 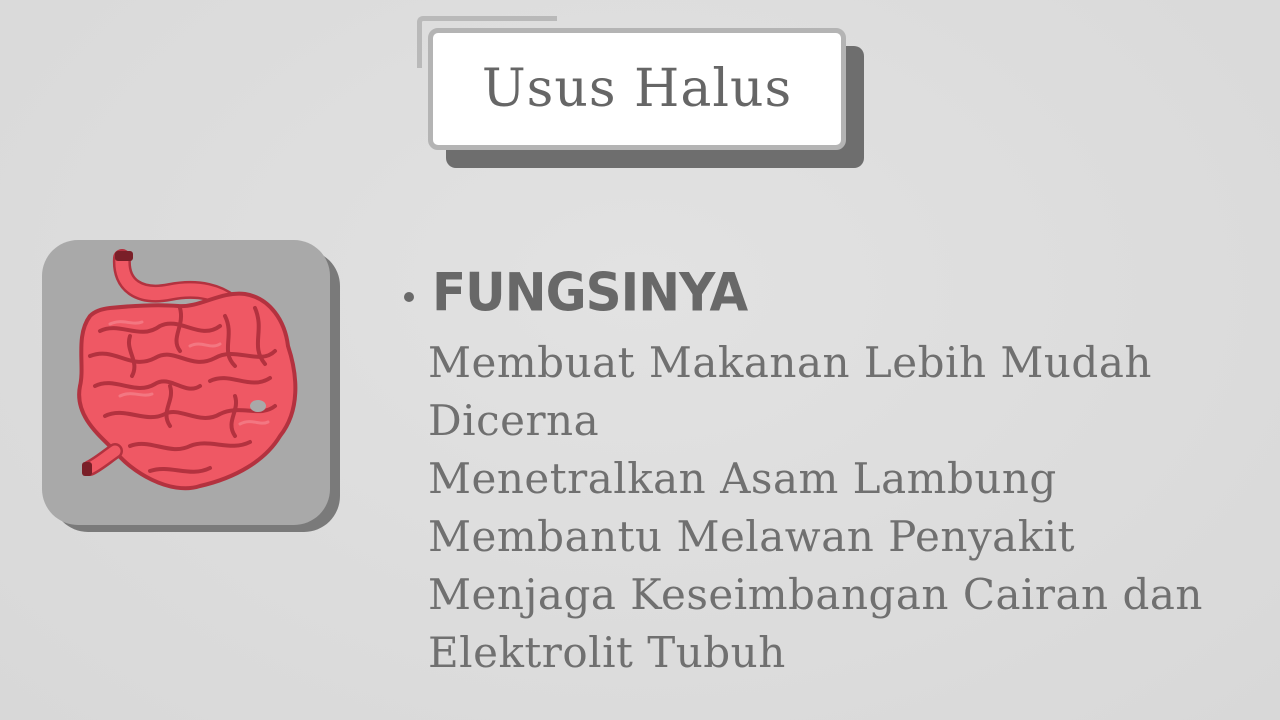 What do you see at coordinates (590, 292) in the screenshot?
I see `functions-heading: FUNGSINYA` at bounding box center [590, 292].